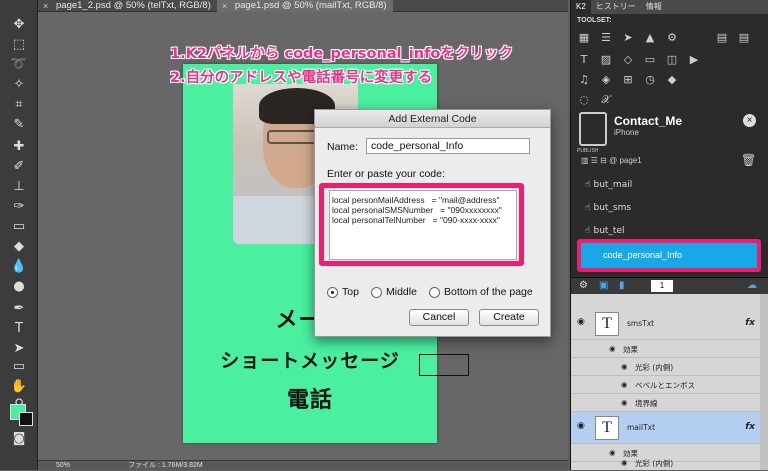  I want to click on project-device: iPhone, so click(626, 132).